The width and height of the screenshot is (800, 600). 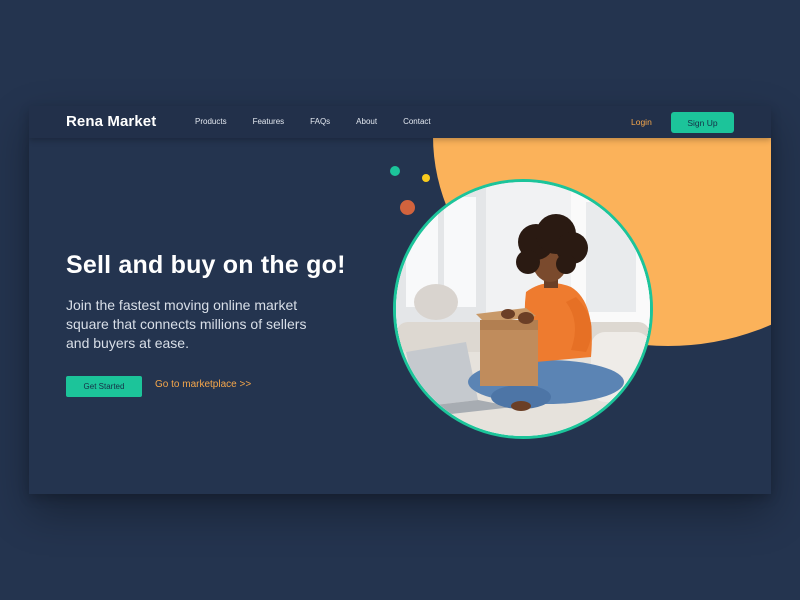 I want to click on hero-title: Sell and buy on the go!, so click(x=206, y=265).